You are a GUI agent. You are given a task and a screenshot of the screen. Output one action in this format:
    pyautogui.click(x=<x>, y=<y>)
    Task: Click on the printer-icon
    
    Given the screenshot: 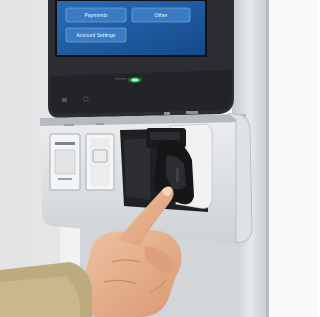 What is the action you would take?
    pyautogui.click(x=65, y=162)
    